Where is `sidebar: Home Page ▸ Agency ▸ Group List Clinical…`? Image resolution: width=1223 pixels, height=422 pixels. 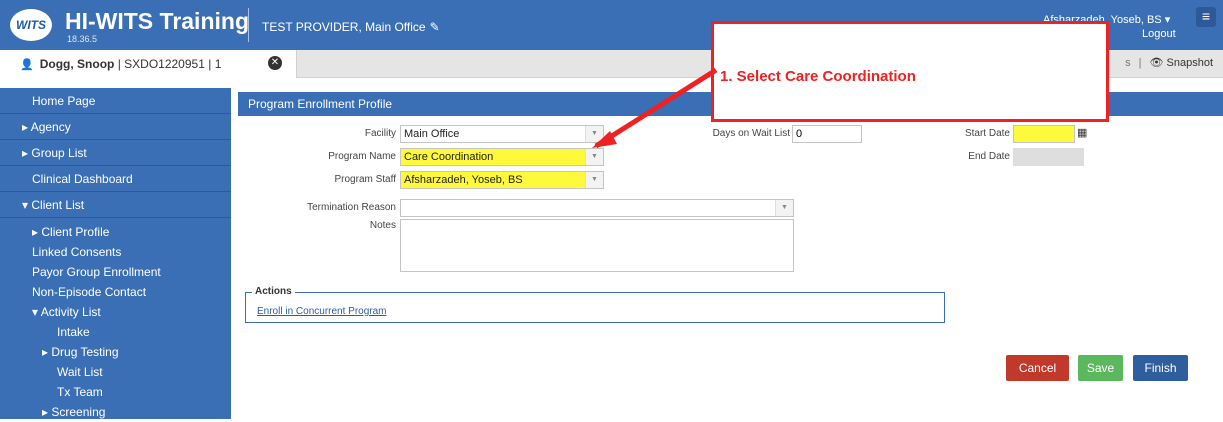 sidebar: Home Page ▸ Agency ▸ Group List Clinical… is located at coordinates (115, 253).